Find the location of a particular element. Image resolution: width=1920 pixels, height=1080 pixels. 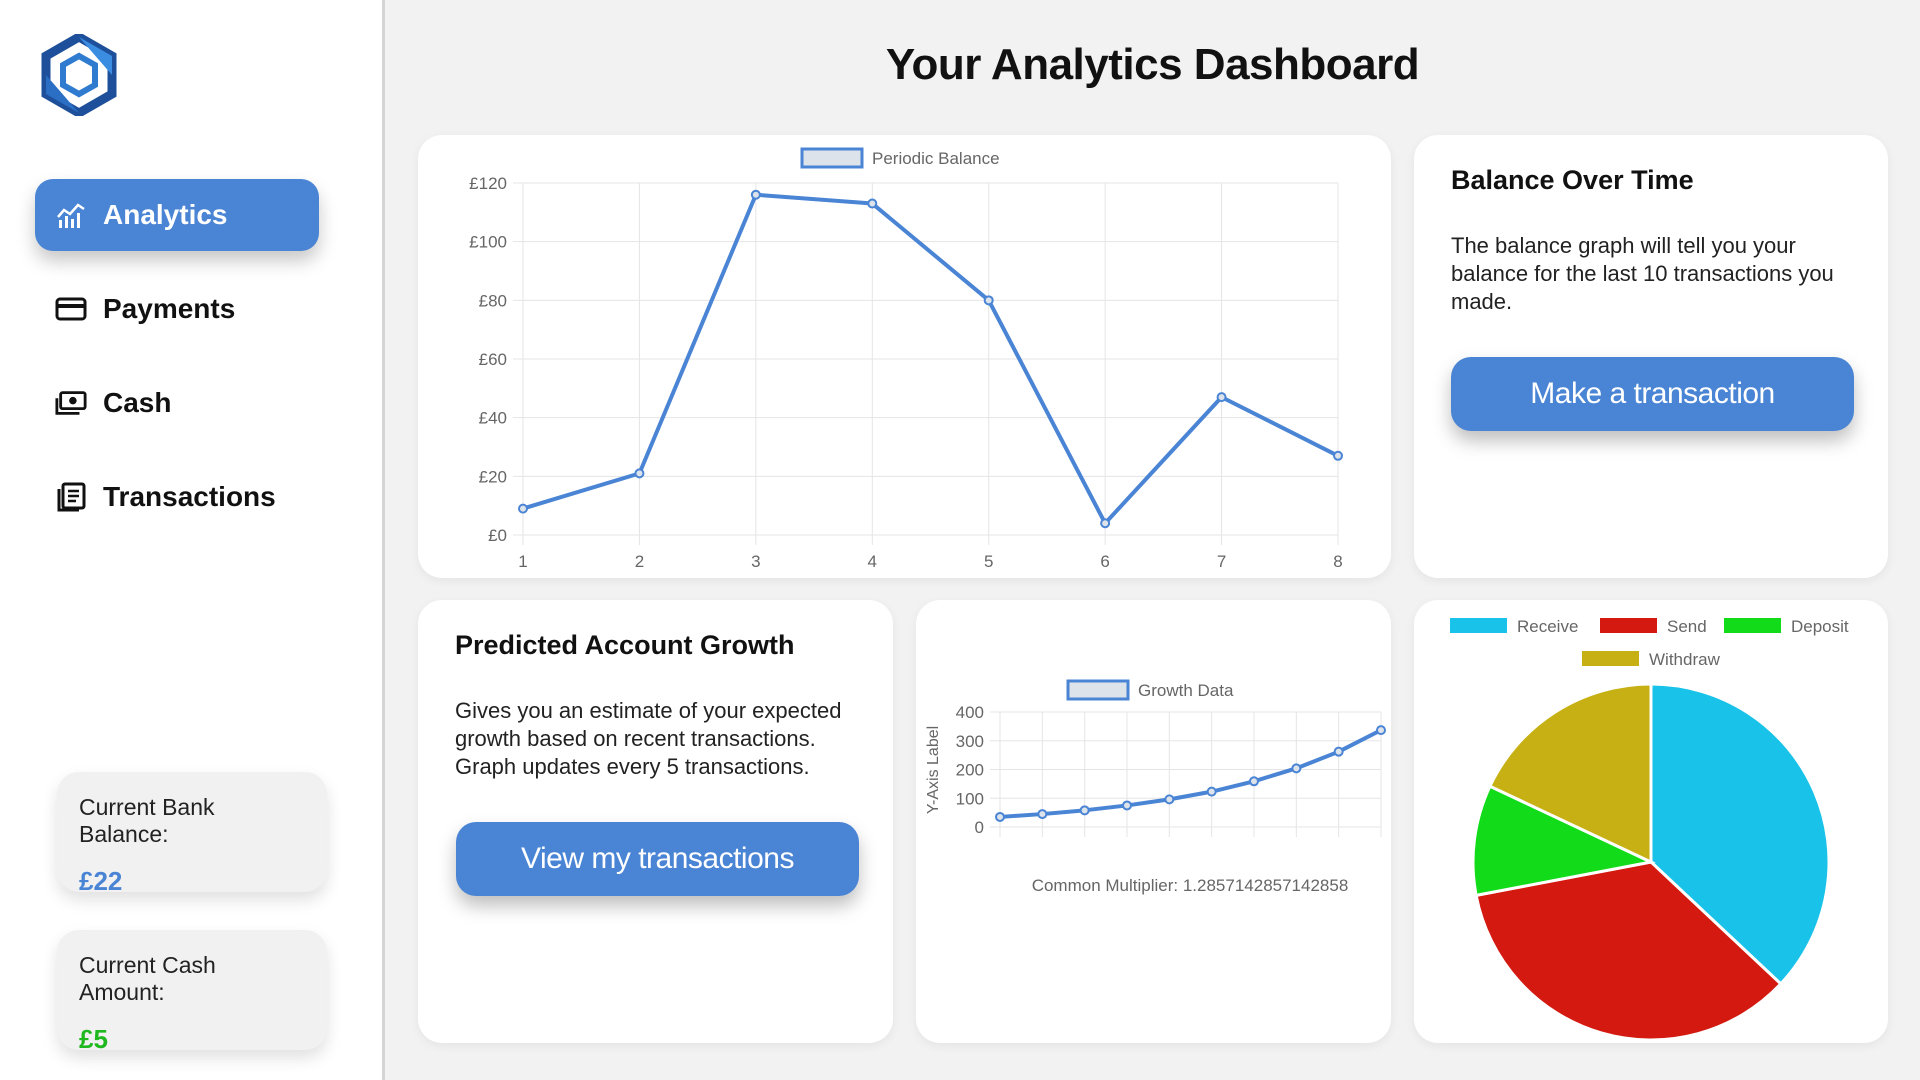

sidebar-item-label: Cash is located at coordinates (137, 402).